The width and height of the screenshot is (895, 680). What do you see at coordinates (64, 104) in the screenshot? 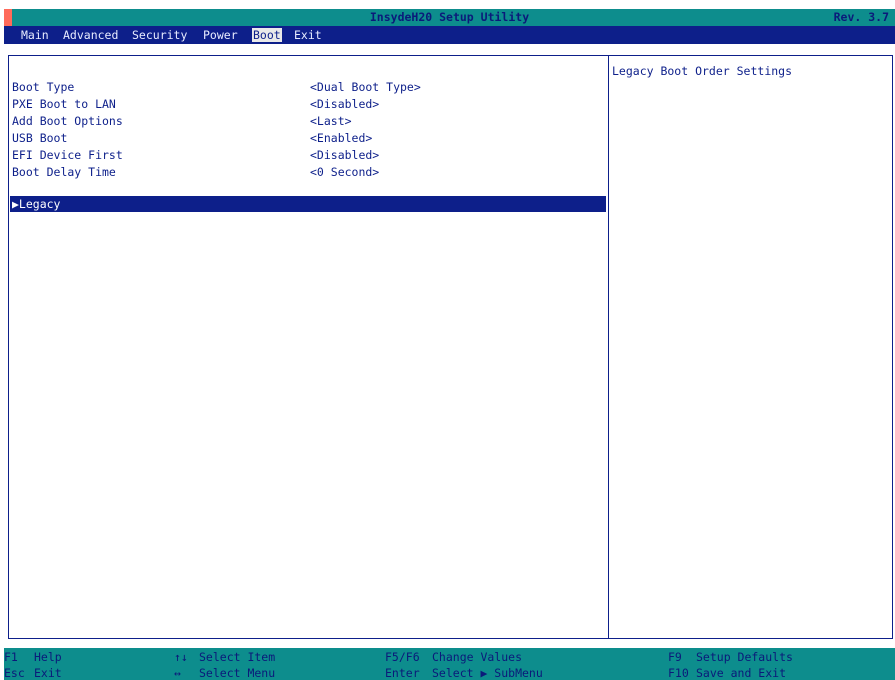
I see `setting-pxe-boot-label: PXE Boot to LAN` at bounding box center [64, 104].